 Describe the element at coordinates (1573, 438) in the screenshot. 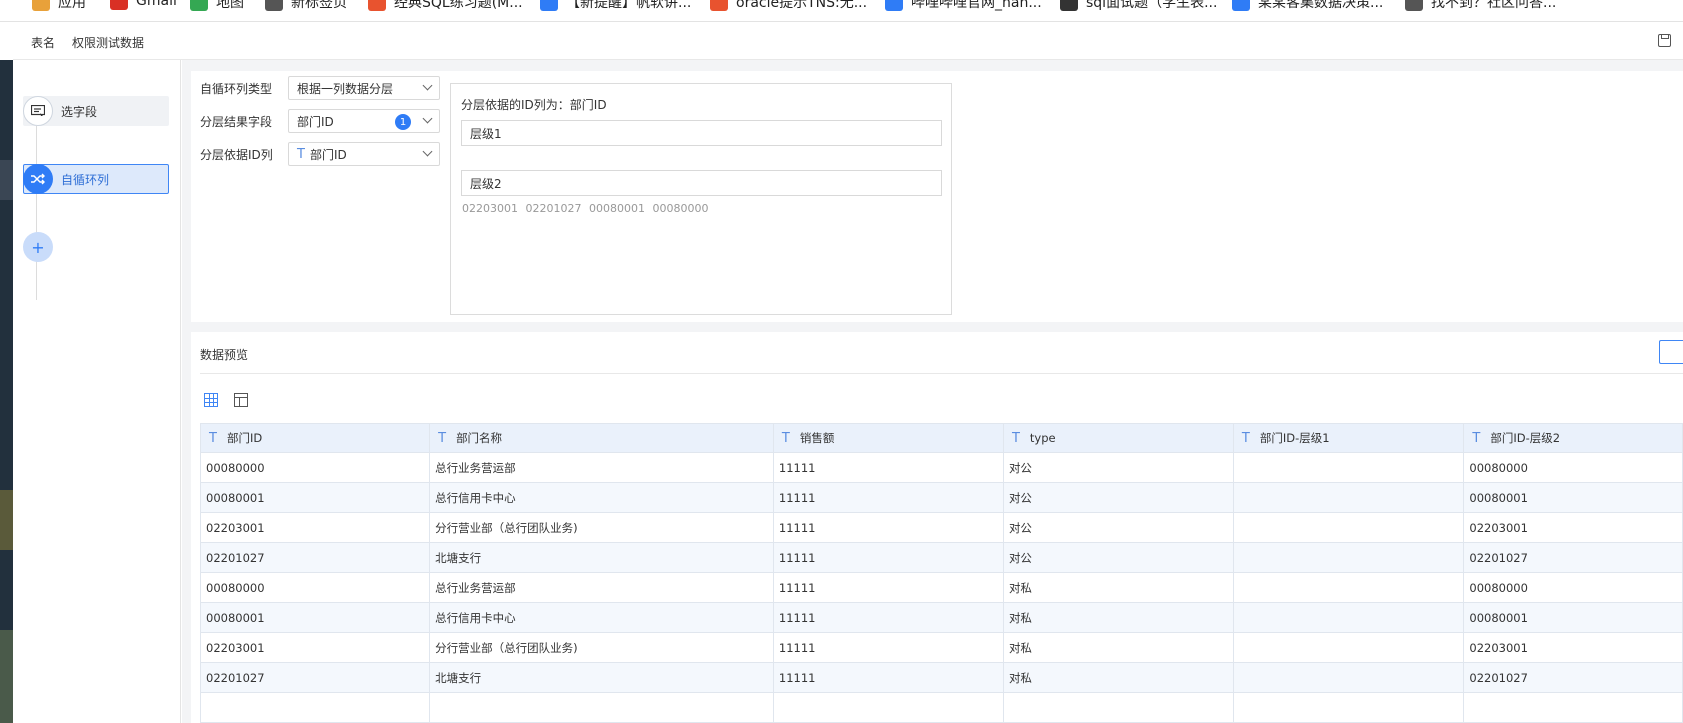

I see `column-header: T 部门ID-层级2` at that location.